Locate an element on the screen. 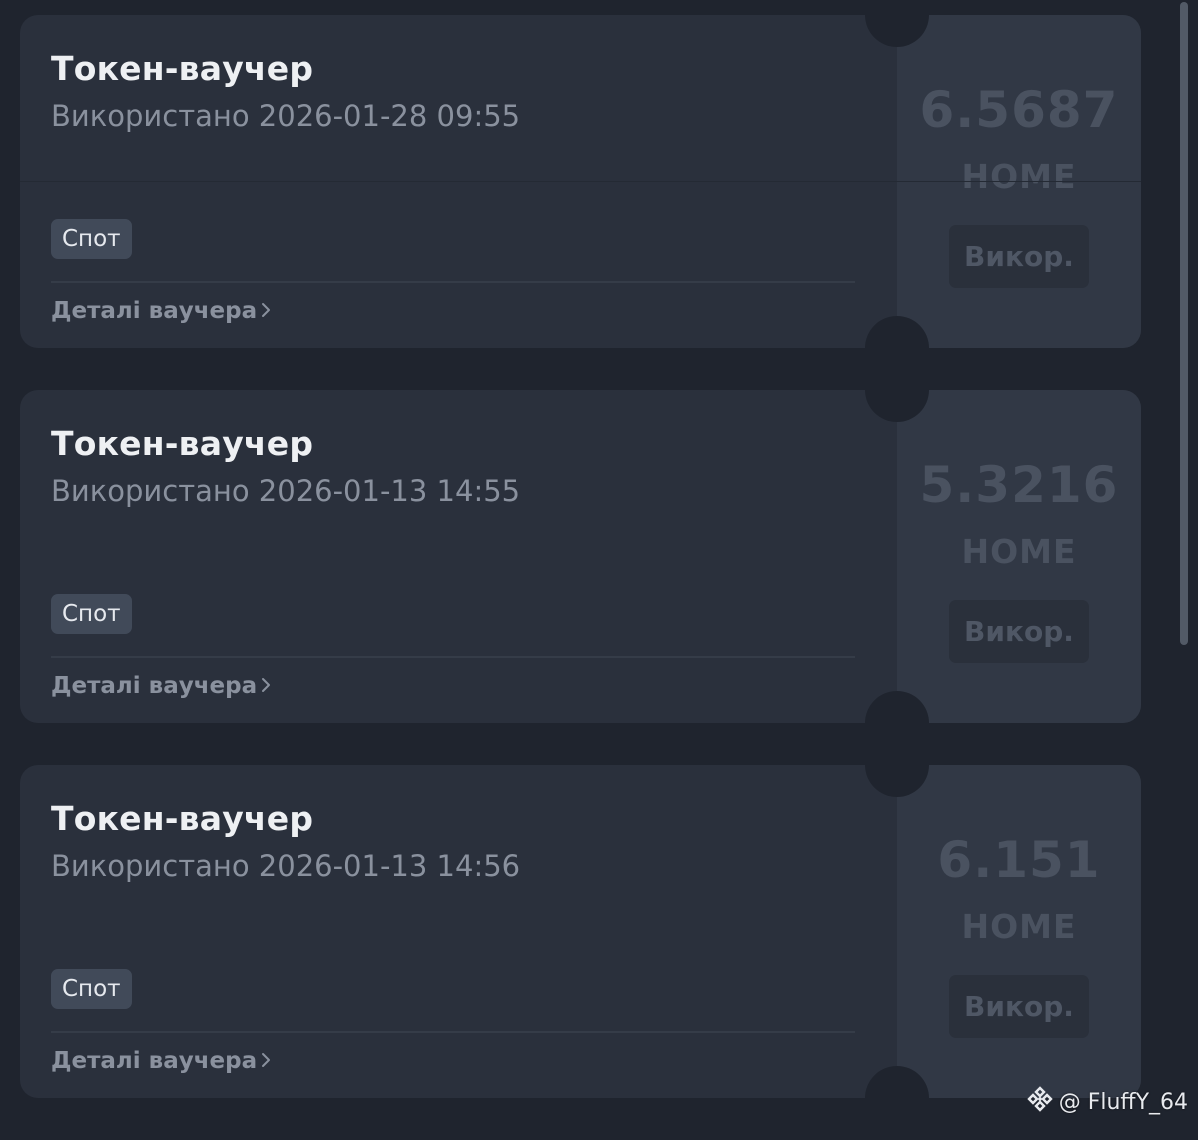 The height and width of the screenshot is (1140, 1198). voucher-amount-panel: 6.151 HOME Викор. is located at coordinates (1019, 931).